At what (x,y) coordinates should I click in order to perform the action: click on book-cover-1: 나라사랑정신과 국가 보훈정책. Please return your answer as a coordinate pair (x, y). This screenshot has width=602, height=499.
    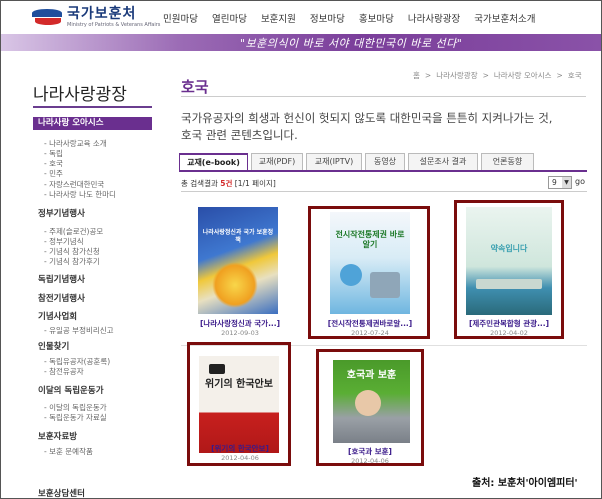
    Looking at the image, I should click on (238, 260).